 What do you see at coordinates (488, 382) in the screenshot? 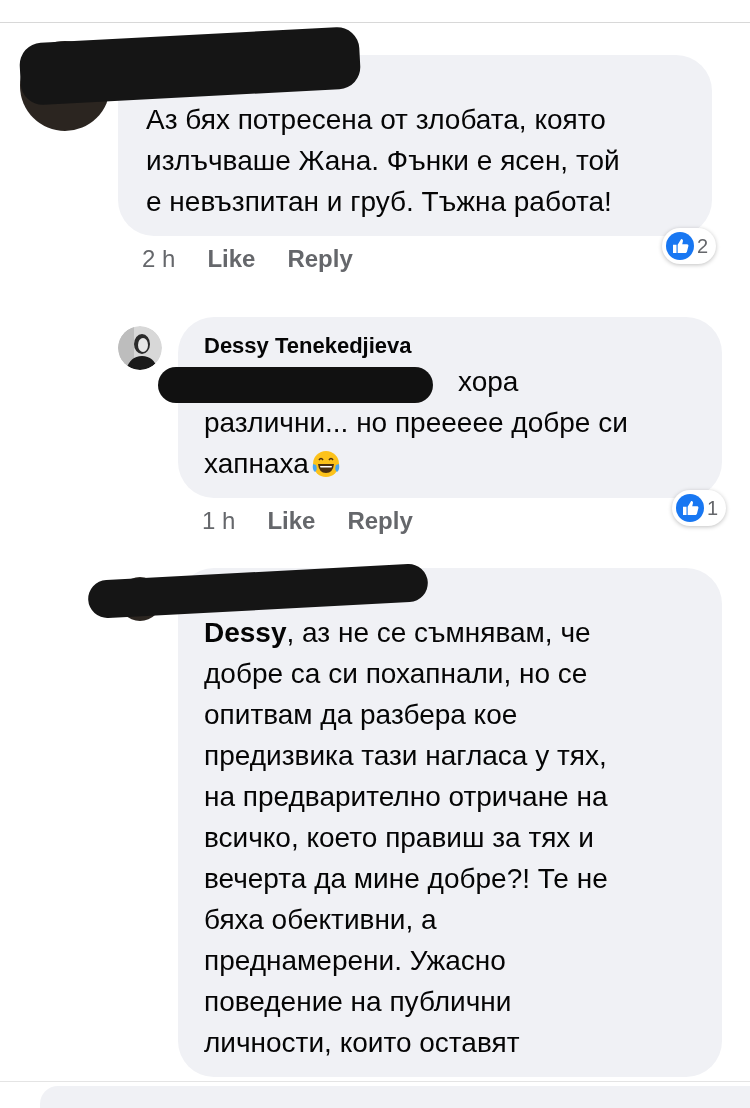
I see `comment-text: хора` at bounding box center [488, 382].